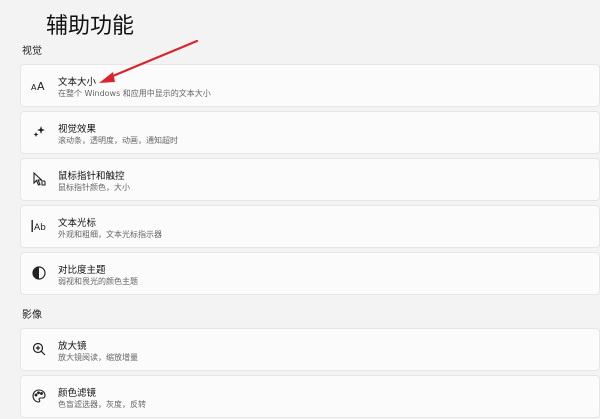  I want to click on setting-text-size: AA 文本大小 在整个 Windows 和应用中显示的文本大小, so click(310, 85).